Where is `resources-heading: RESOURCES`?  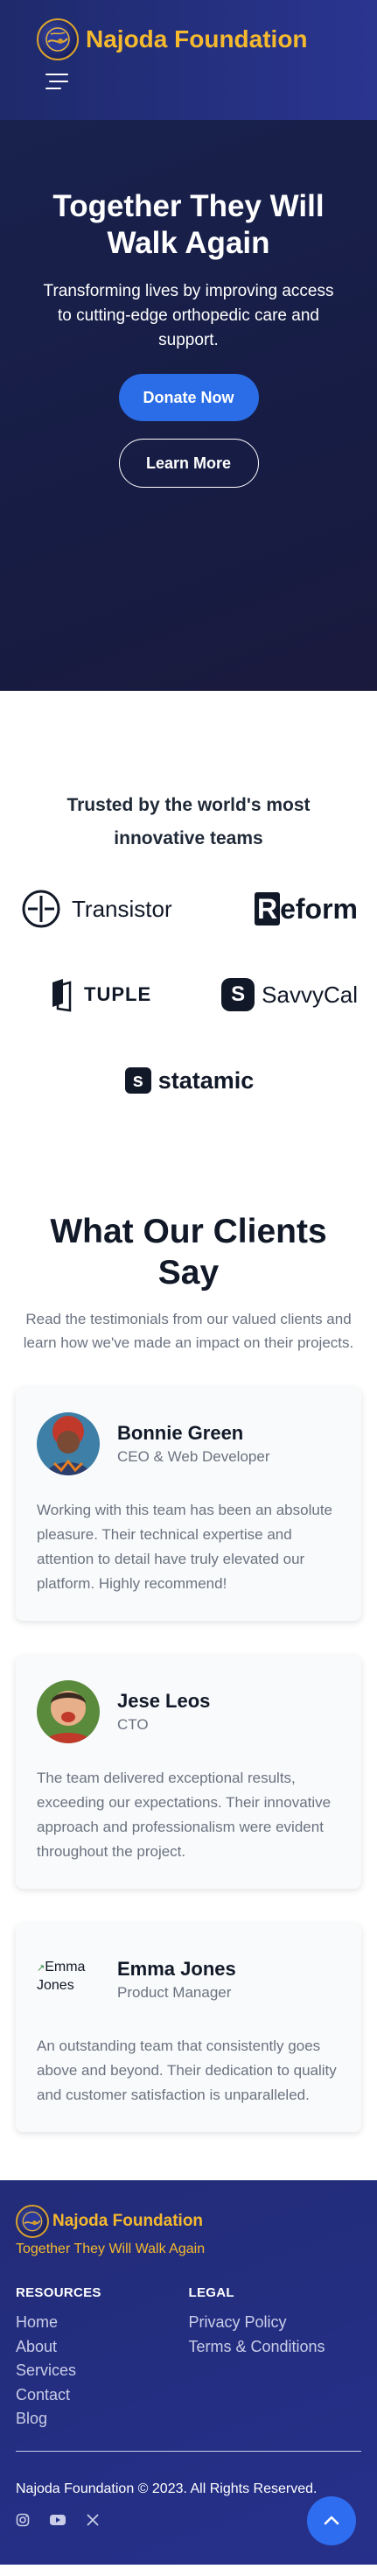 resources-heading: RESOURCES is located at coordinates (58, 2292).